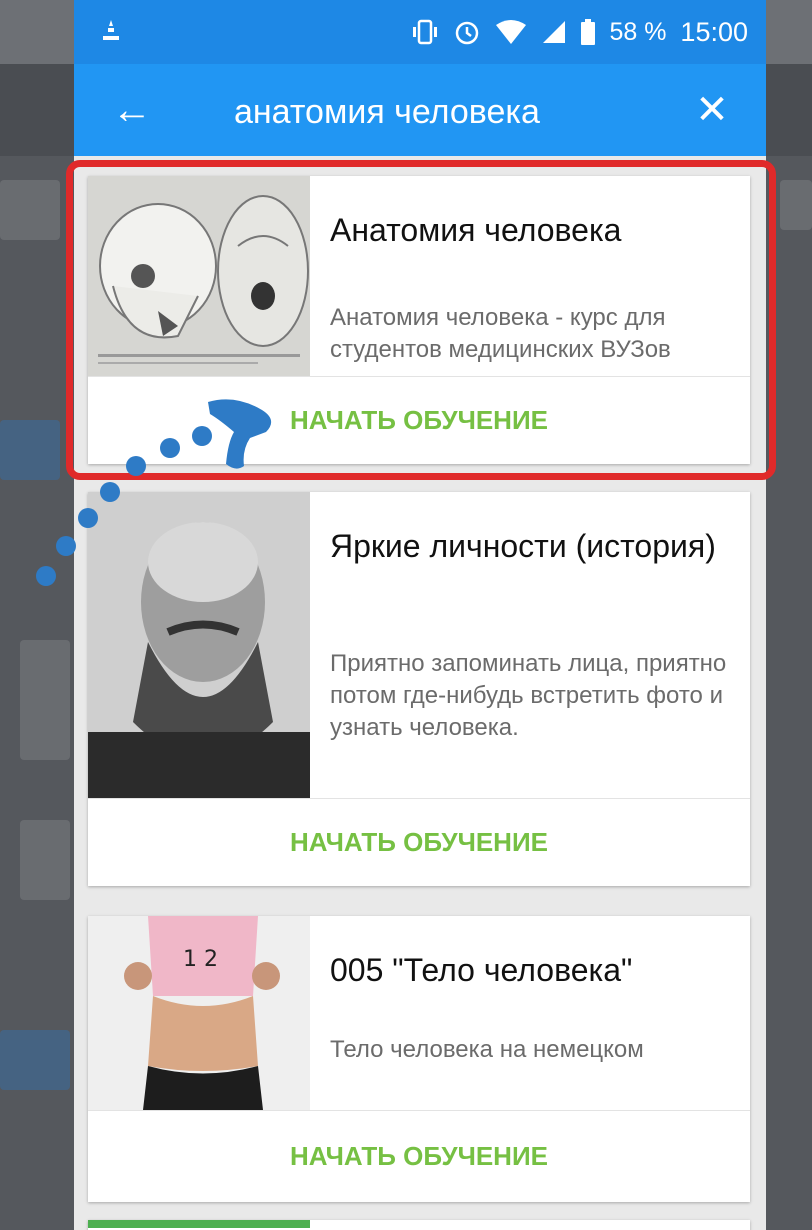  What do you see at coordinates (111, 30) in the screenshot?
I see `notification-icon` at bounding box center [111, 30].